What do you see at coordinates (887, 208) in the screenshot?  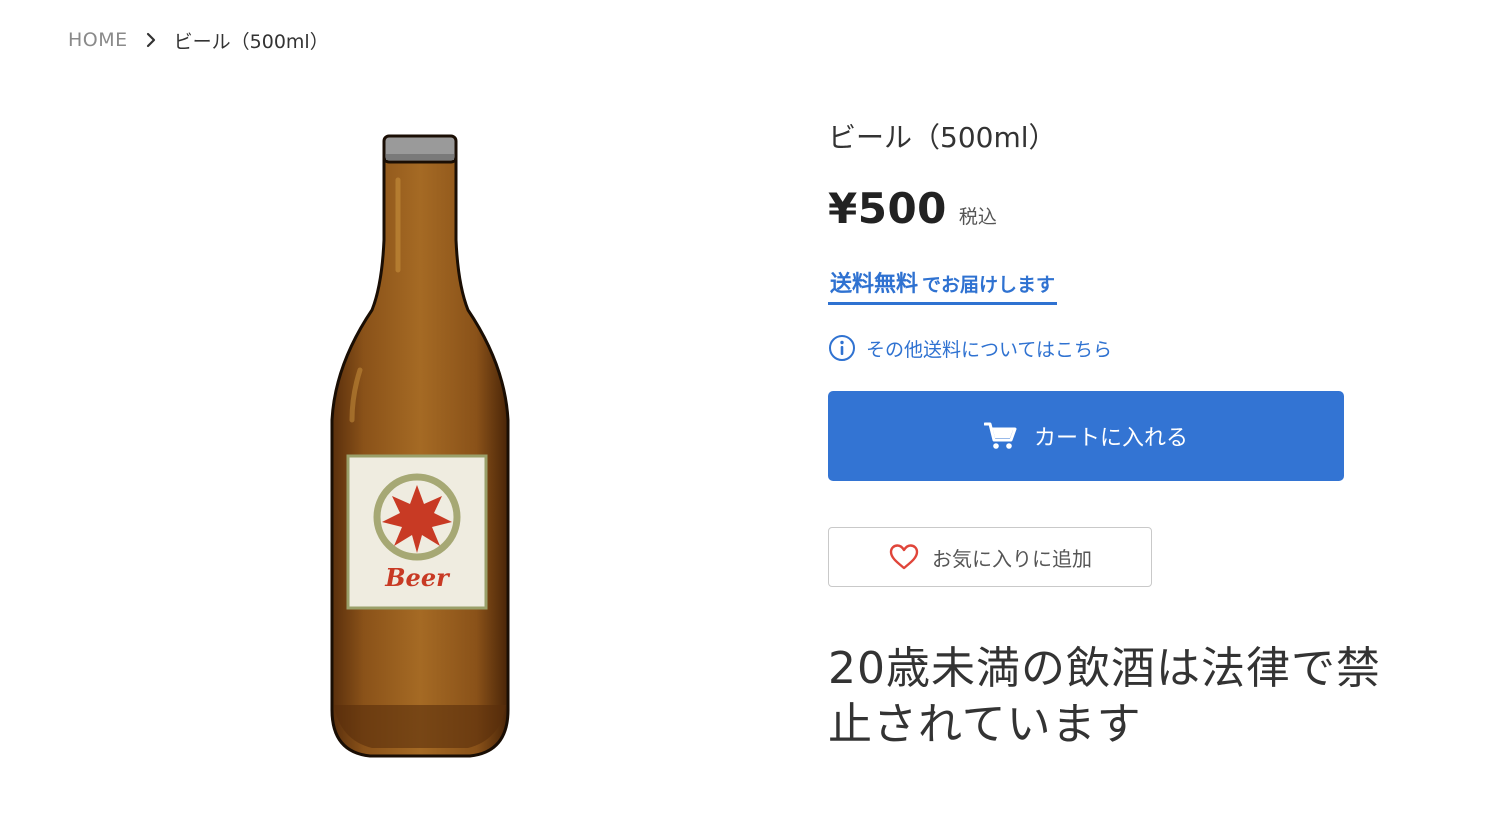 I see `product-price: ¥500` at bounding box center [887, 208].